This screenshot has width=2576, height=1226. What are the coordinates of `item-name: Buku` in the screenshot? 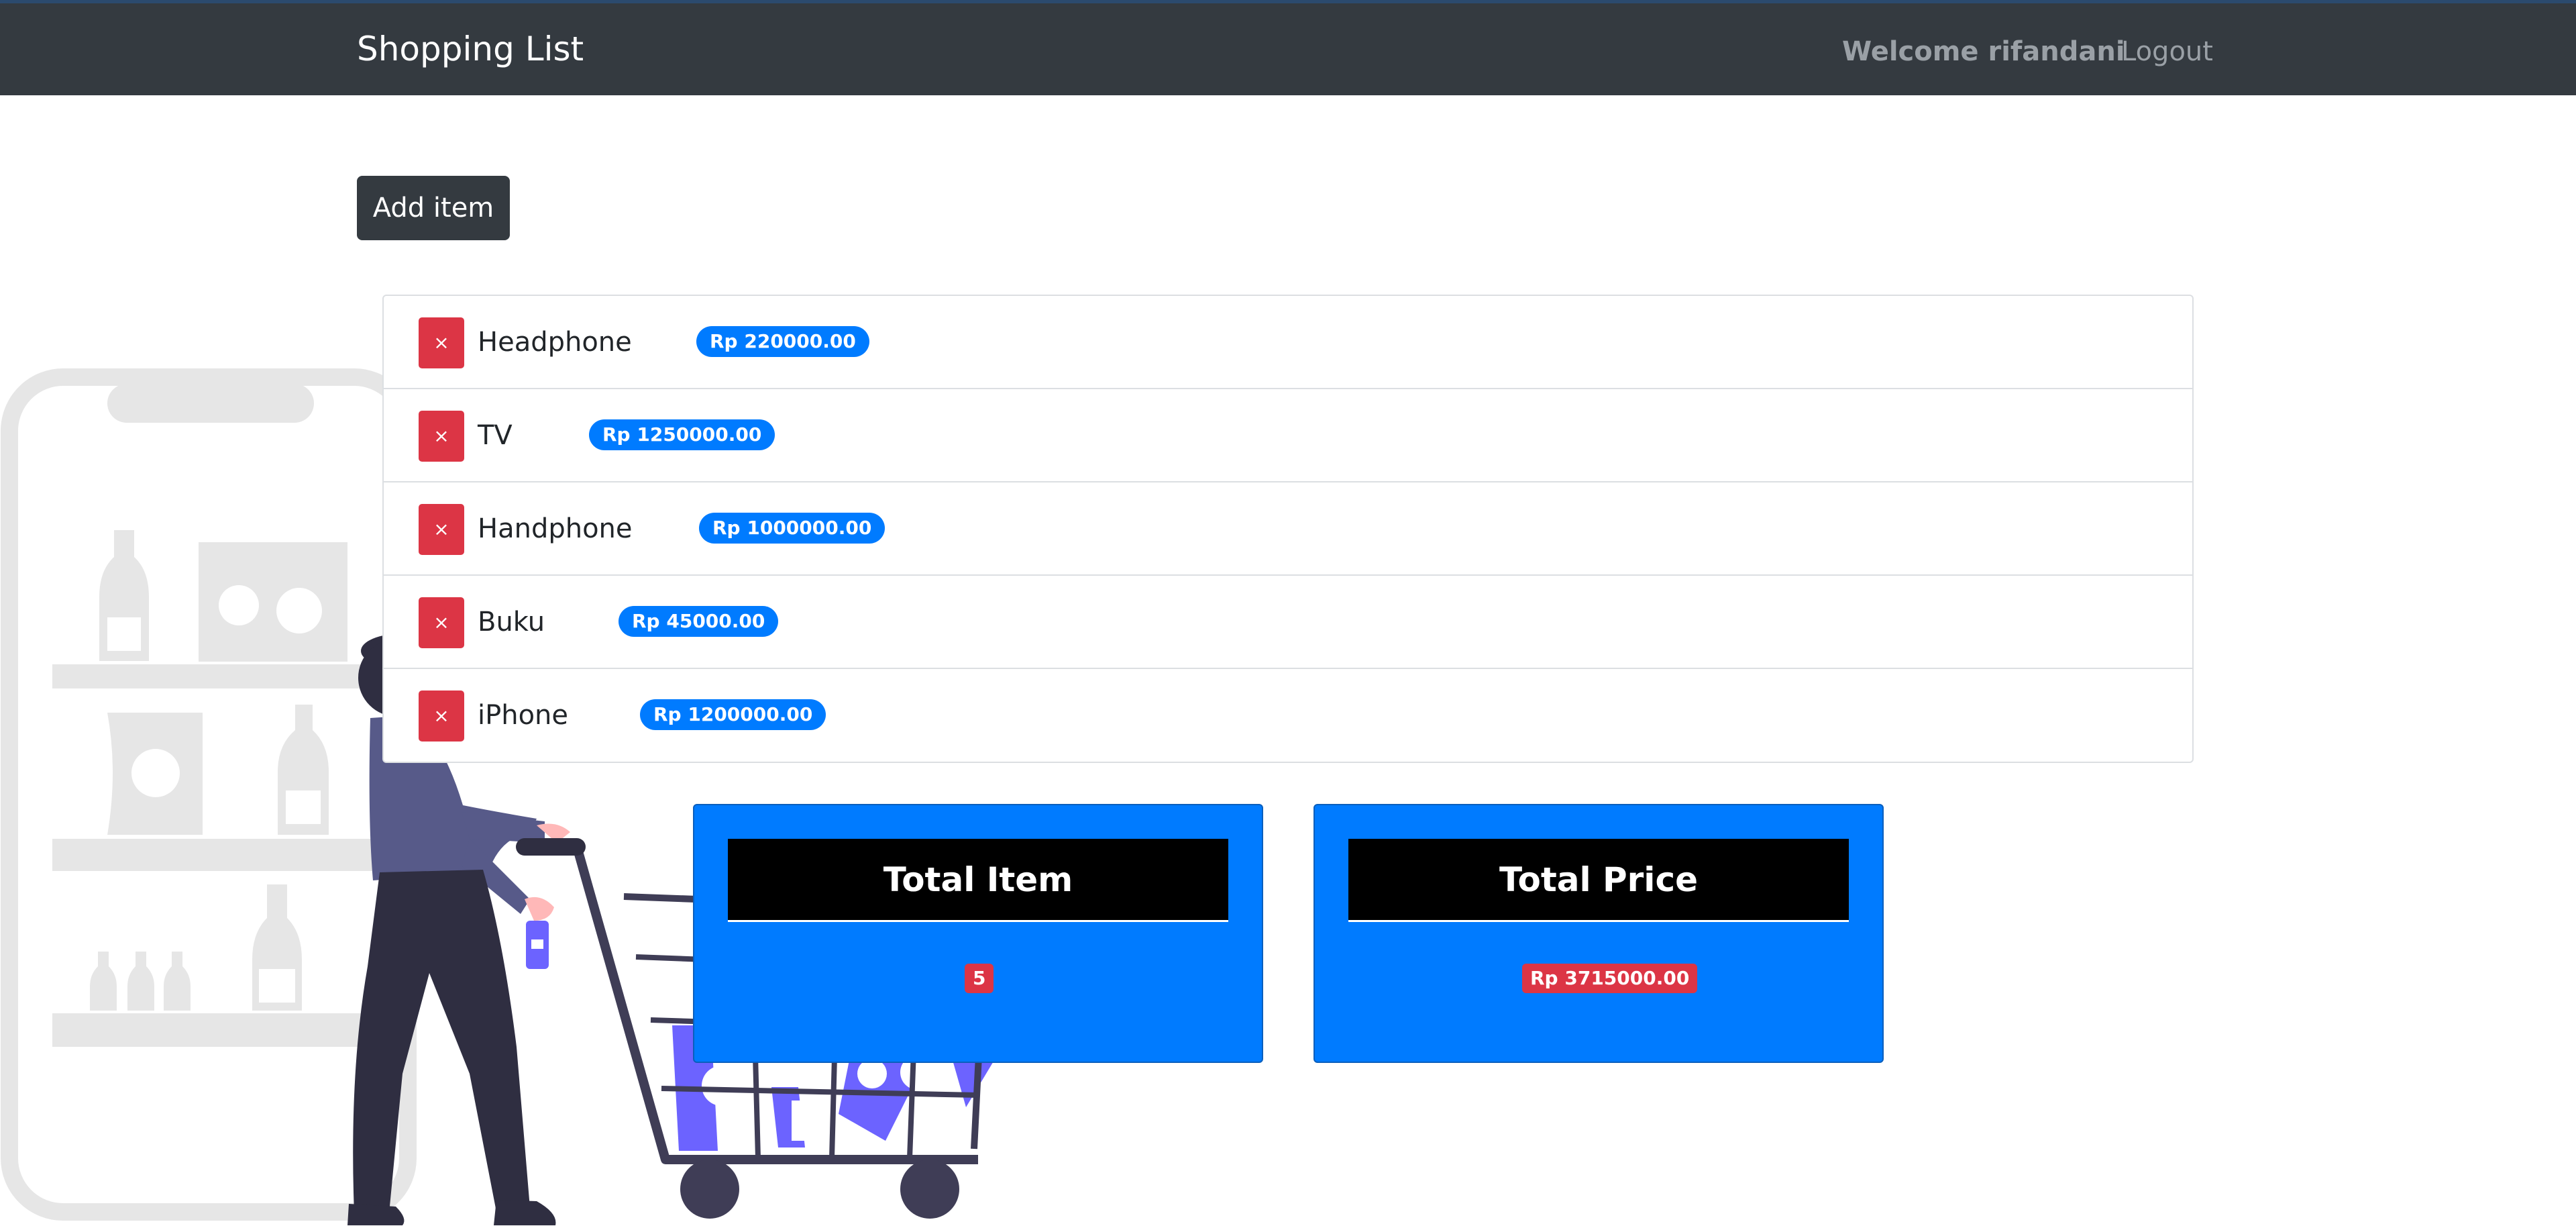 It's located at (511, 622).